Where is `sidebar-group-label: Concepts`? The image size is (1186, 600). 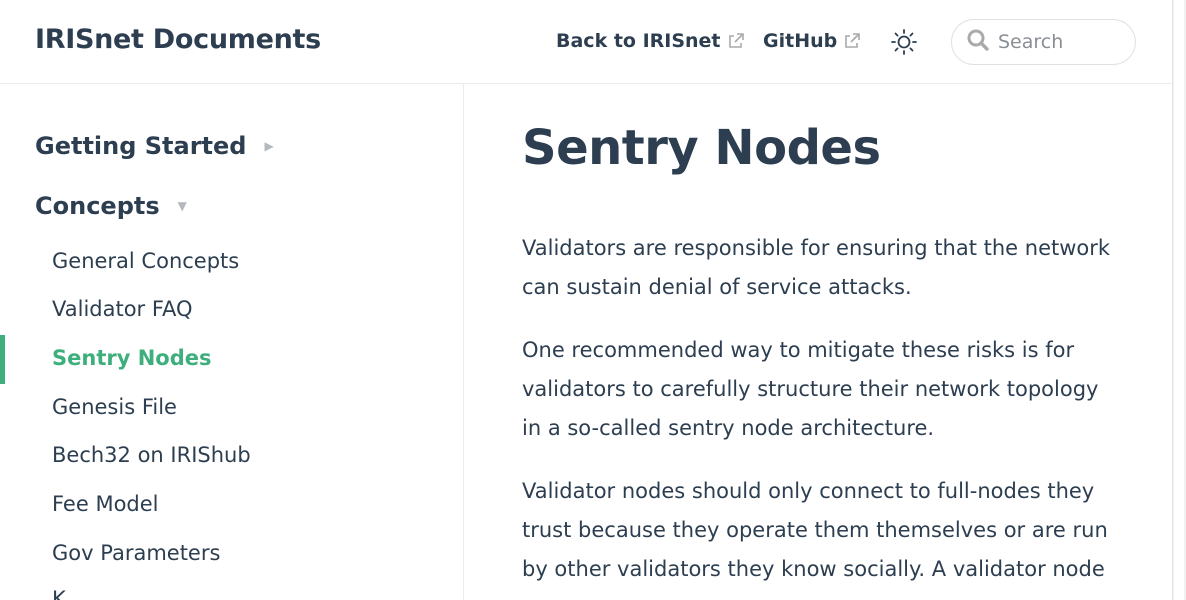
sidebar-group-label: Concepts is located at coordinates (97, 206).